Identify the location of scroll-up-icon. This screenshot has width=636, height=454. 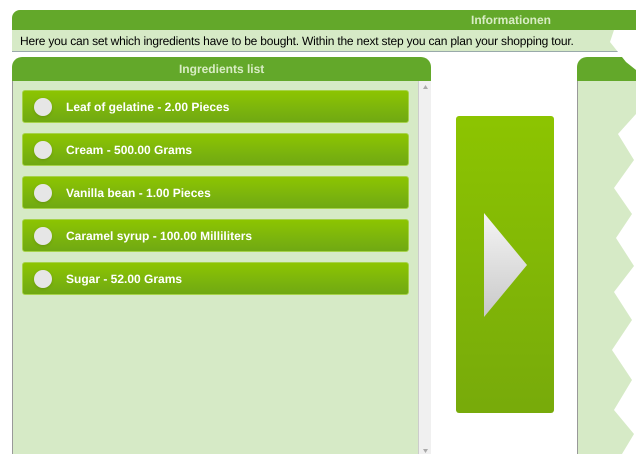
(425, 87).